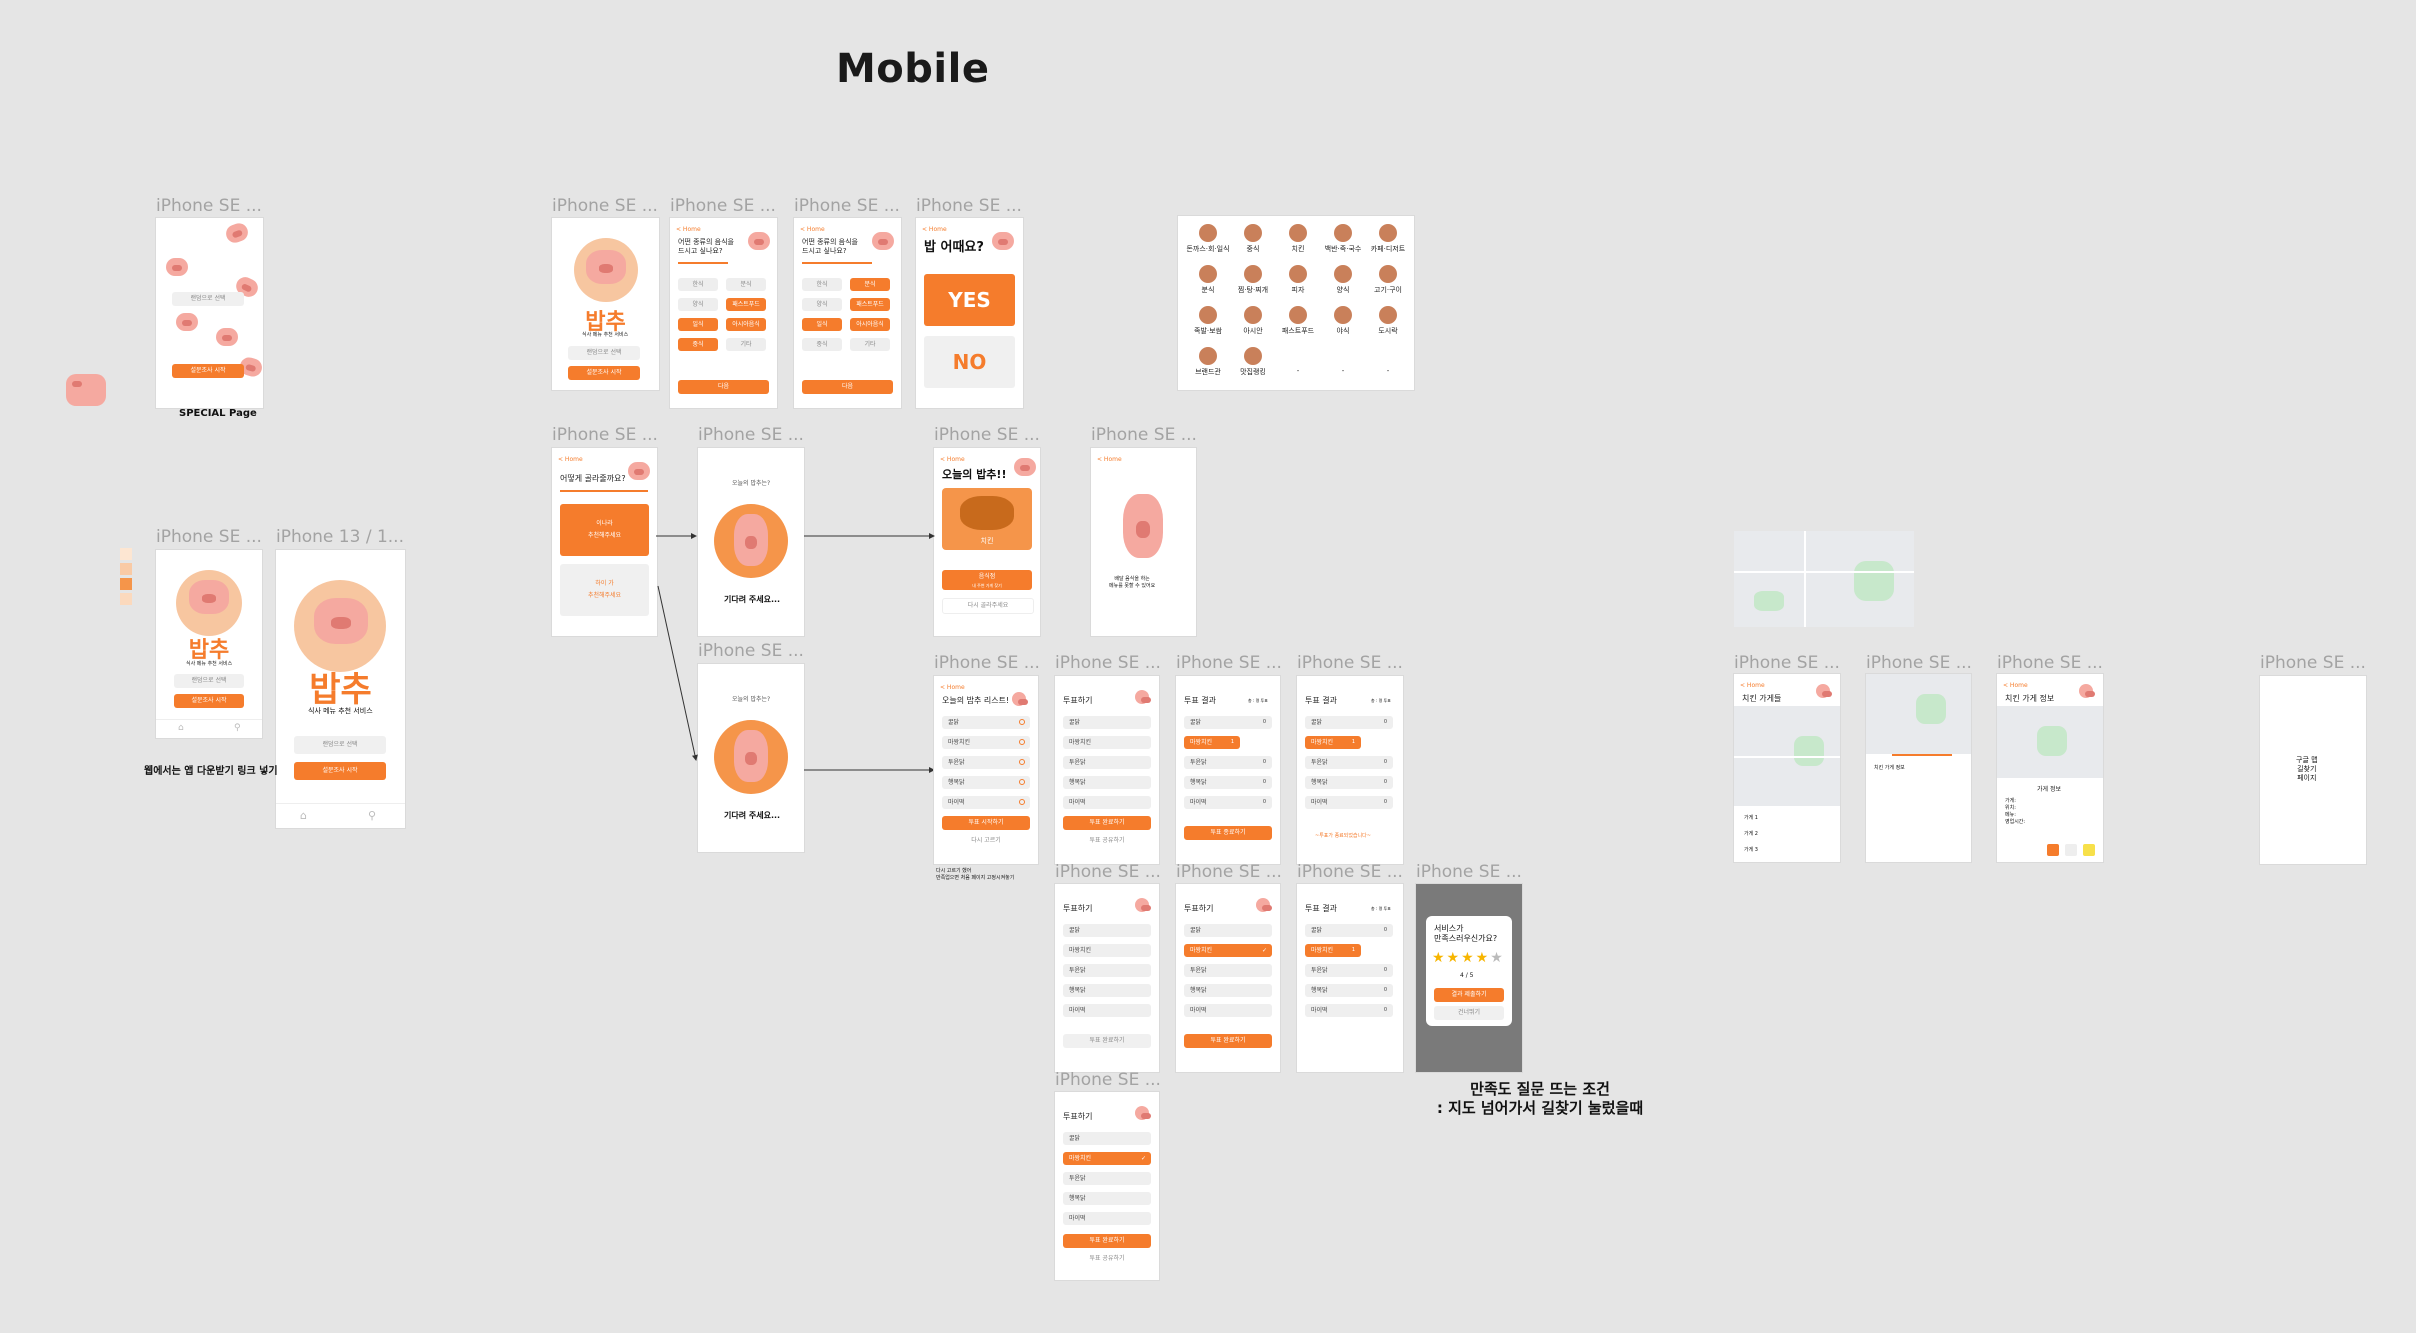 This screenshot has width=2416, height=1333. What do you see at coordinates (1298, 280) in the screenshot?
I see `category-item: 피자` at bounding box center [1298, 280].